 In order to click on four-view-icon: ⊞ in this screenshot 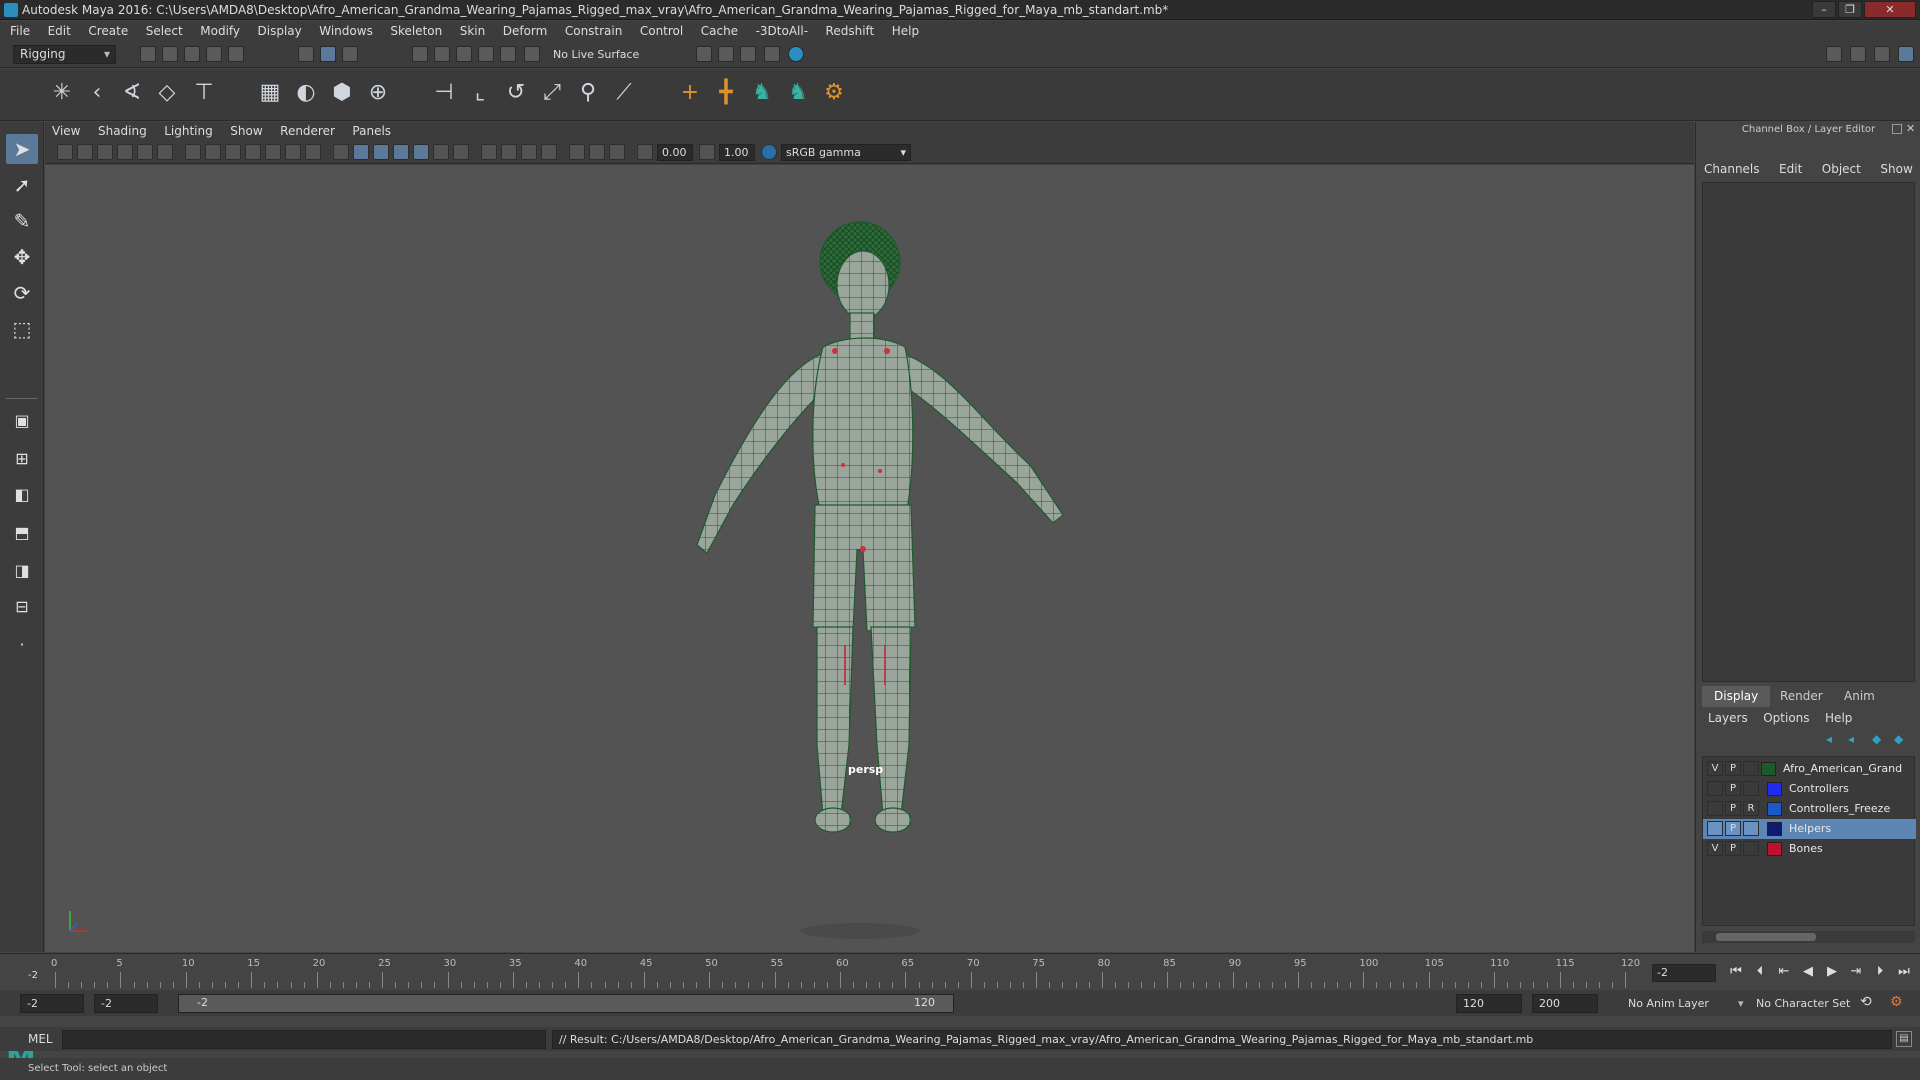, I will do `click(22, 459)`.